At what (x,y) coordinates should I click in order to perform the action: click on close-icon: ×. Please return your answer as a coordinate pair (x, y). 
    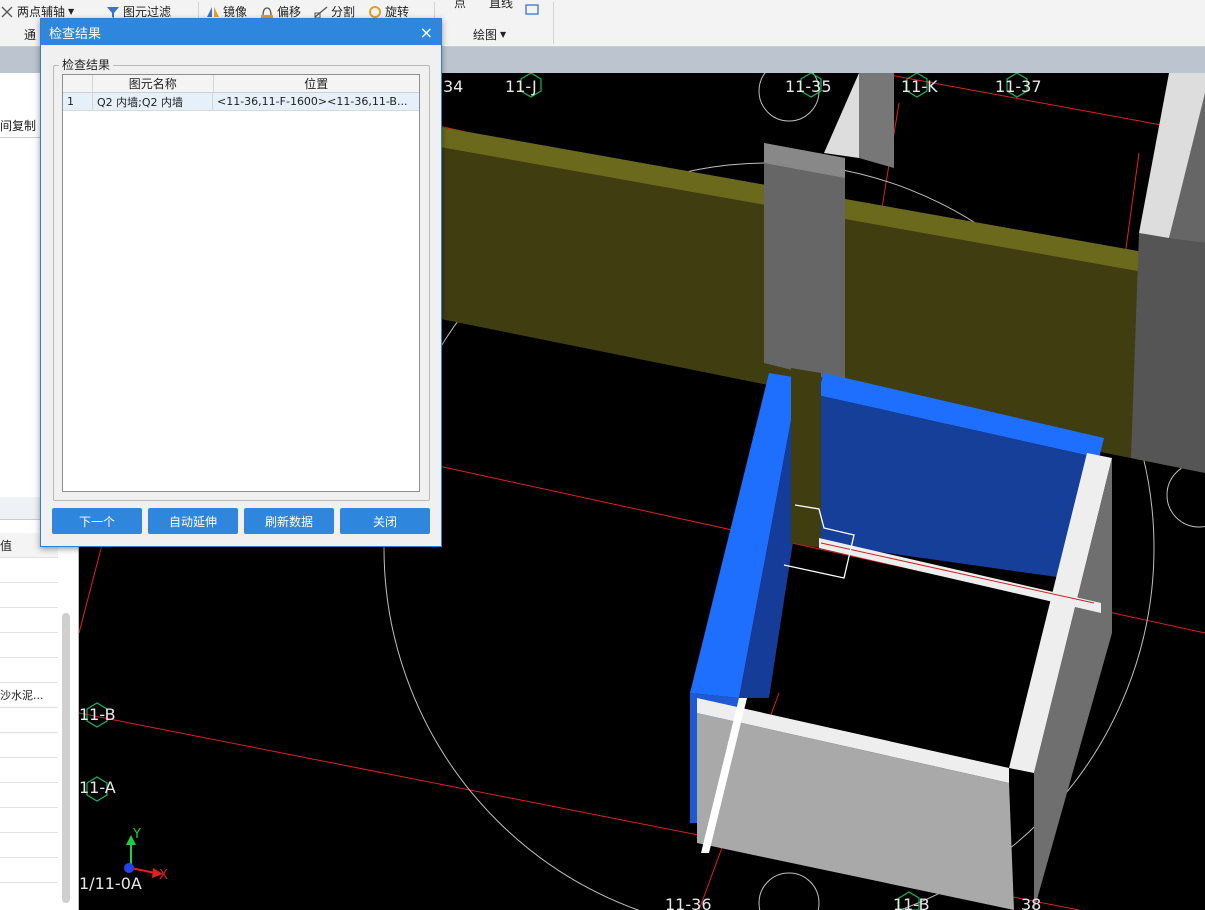
    Looking at the image, I should click on (426, 32).